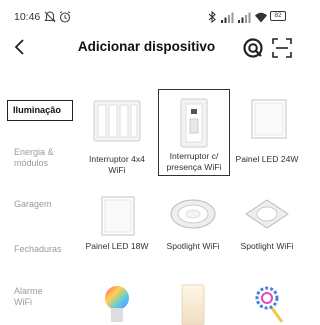 This screenshot has width=320, height=325. I want to click on device-card-lamp, so click(193, 303).